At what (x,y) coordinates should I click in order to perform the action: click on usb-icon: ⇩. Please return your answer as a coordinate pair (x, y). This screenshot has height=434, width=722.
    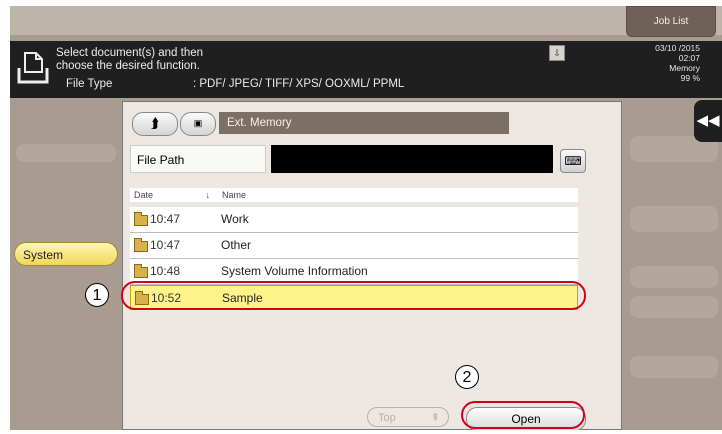
    Looking at the image, I should click on (557, 53).